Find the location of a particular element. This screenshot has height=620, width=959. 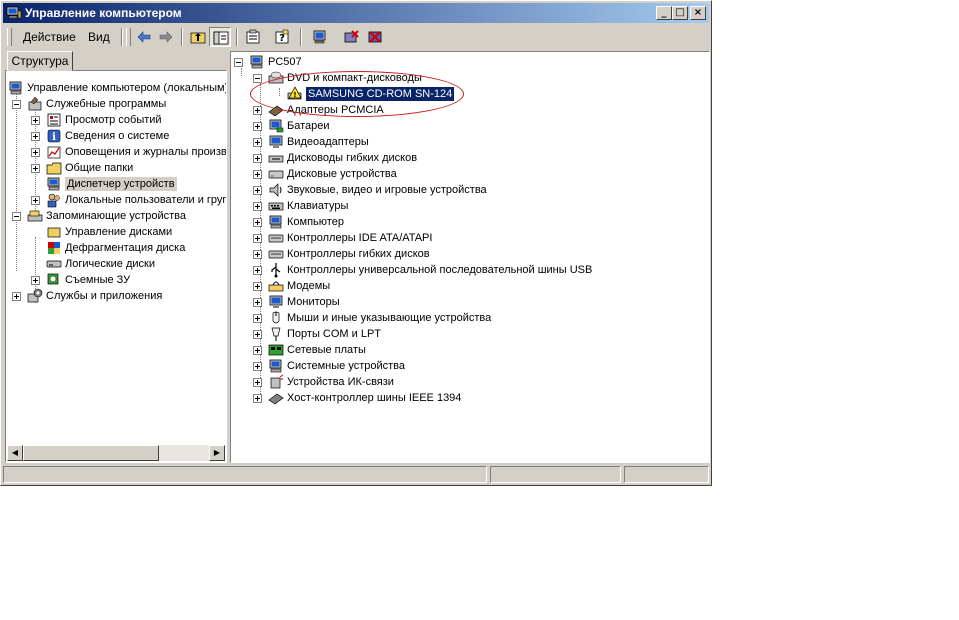

device-category: Клавиатуры is located at coordinates (470, 206).